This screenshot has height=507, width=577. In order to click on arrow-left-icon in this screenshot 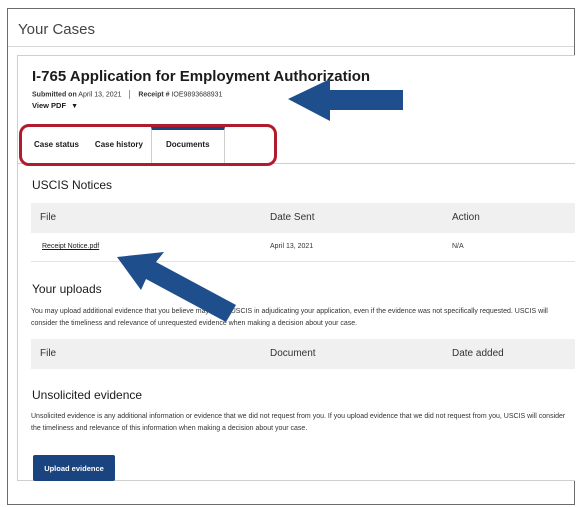, I will do `click(345, 100)`.